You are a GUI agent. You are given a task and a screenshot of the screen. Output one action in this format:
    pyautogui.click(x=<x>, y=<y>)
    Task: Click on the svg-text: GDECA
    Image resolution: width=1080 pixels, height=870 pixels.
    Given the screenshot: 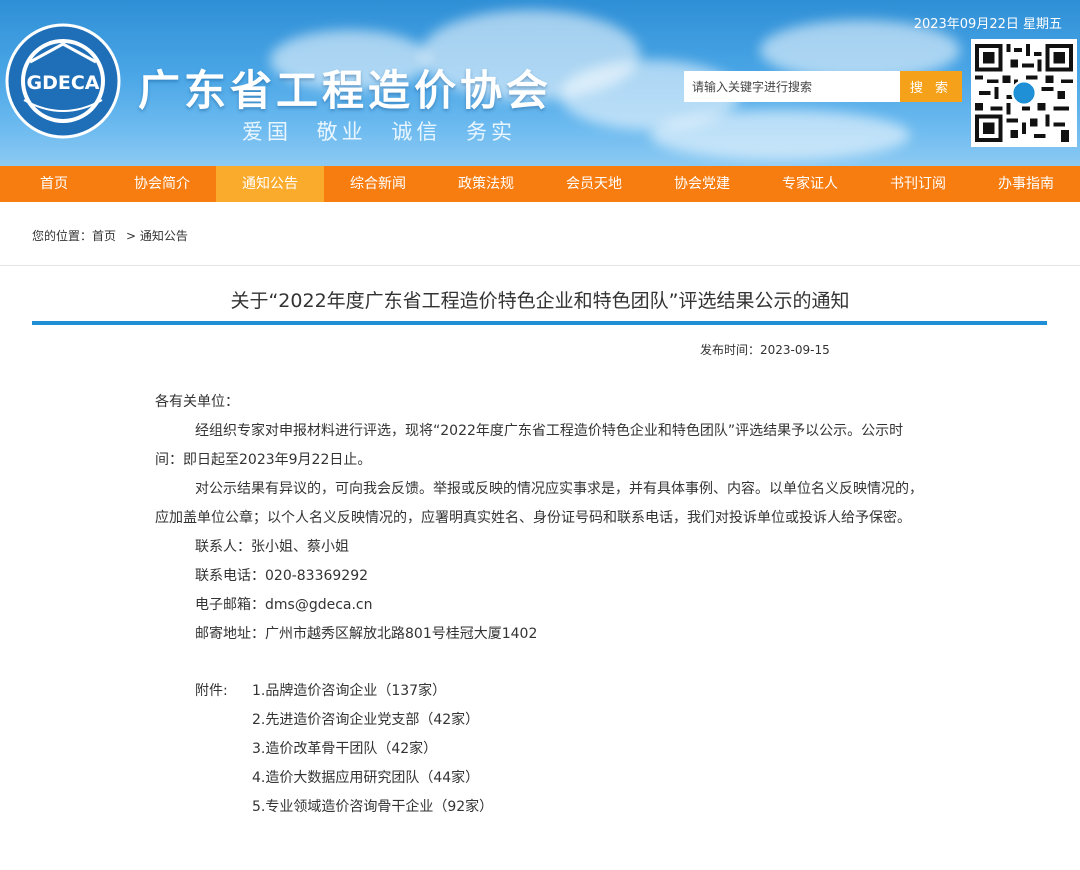 What is the action you would take?
    pyautogui.click(x=63, y=83)
    